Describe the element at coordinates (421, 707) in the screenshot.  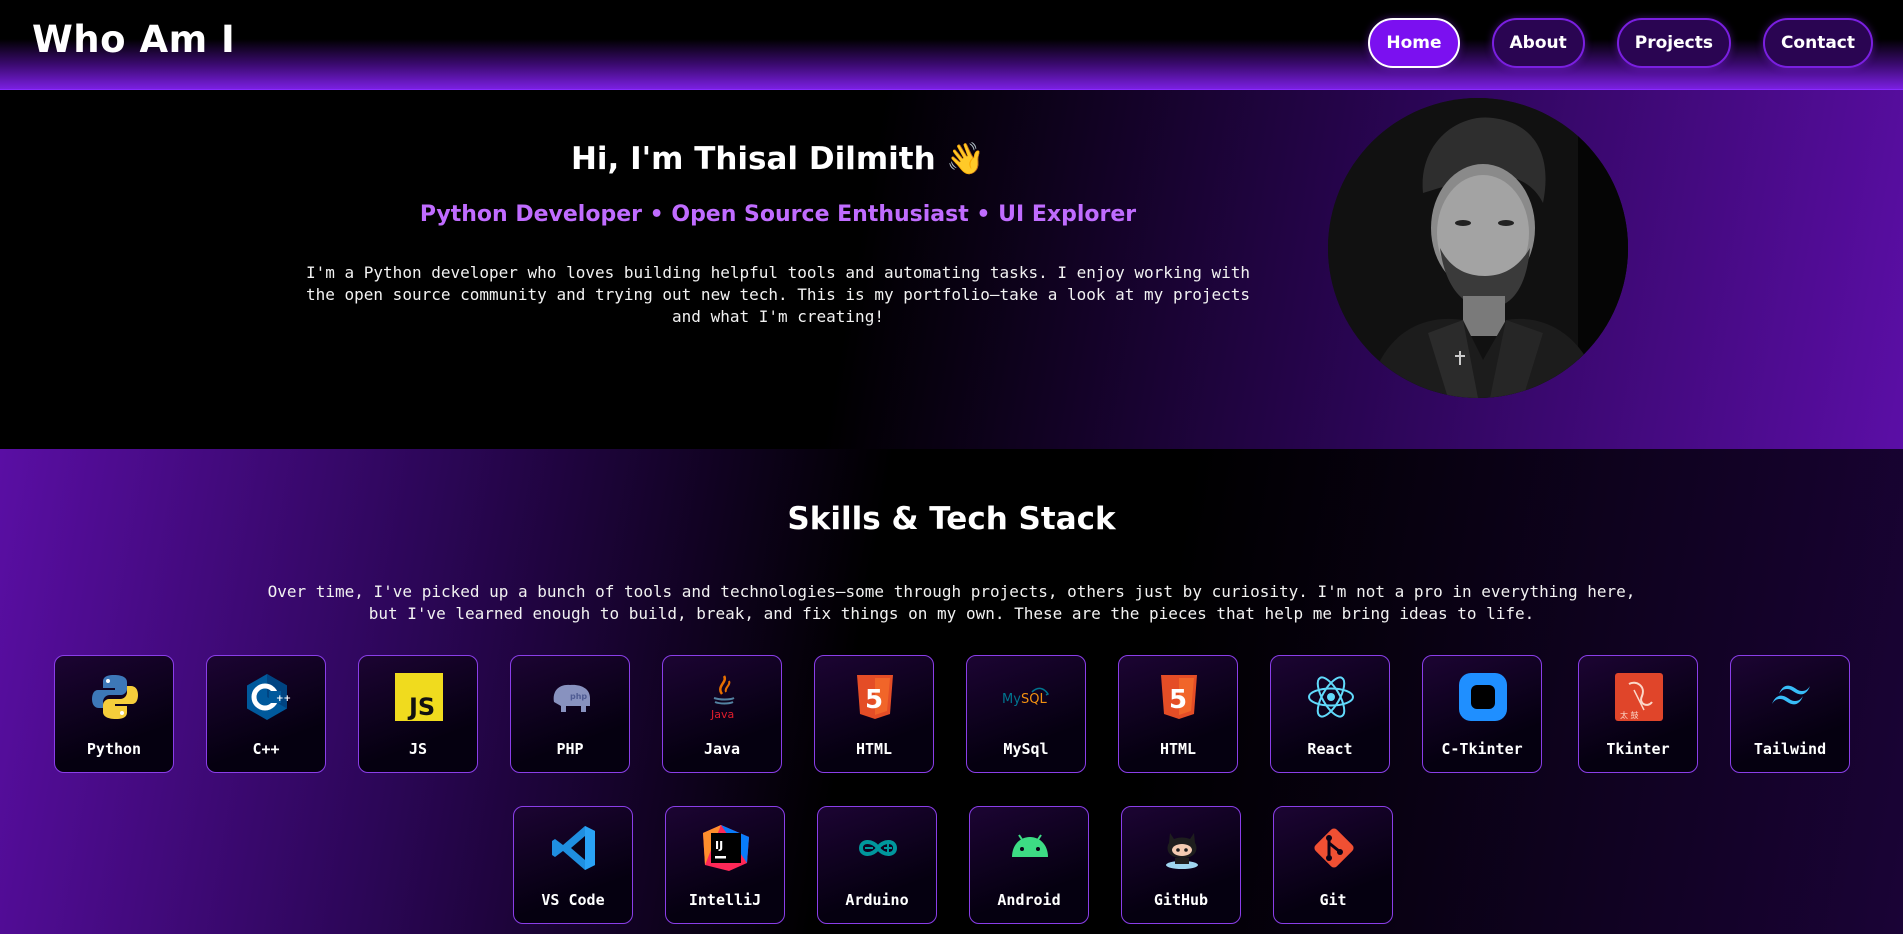
I see `svg-text: JS` at that location.